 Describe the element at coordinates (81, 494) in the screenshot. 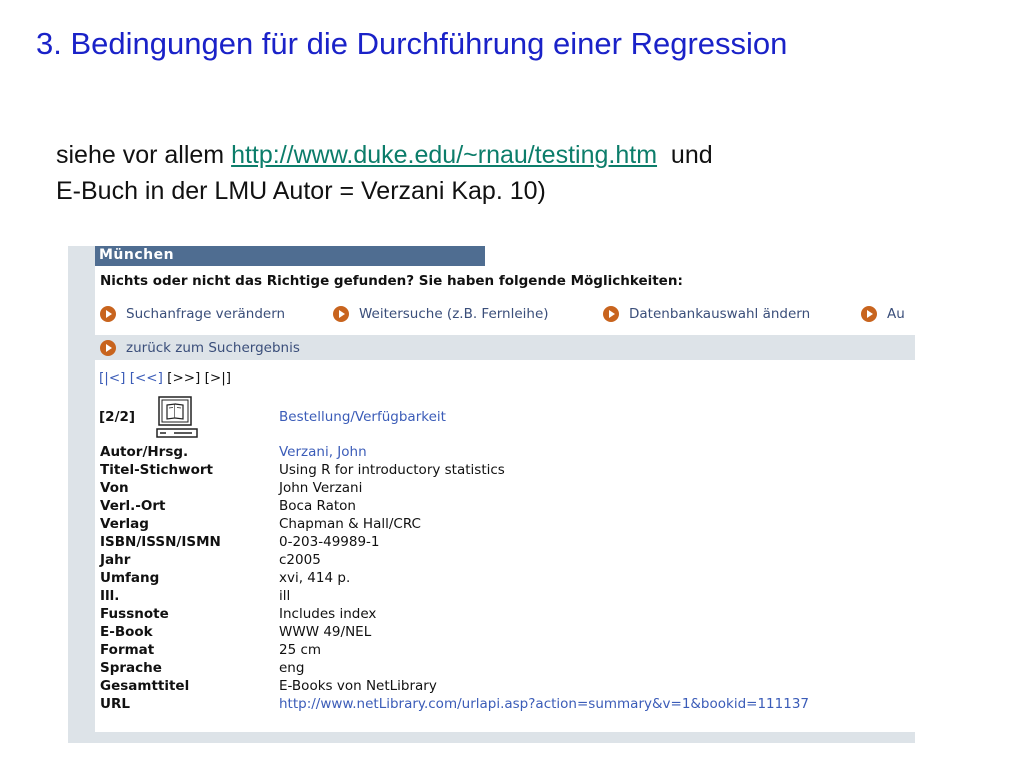

I see `opac-left-bar` at that location.